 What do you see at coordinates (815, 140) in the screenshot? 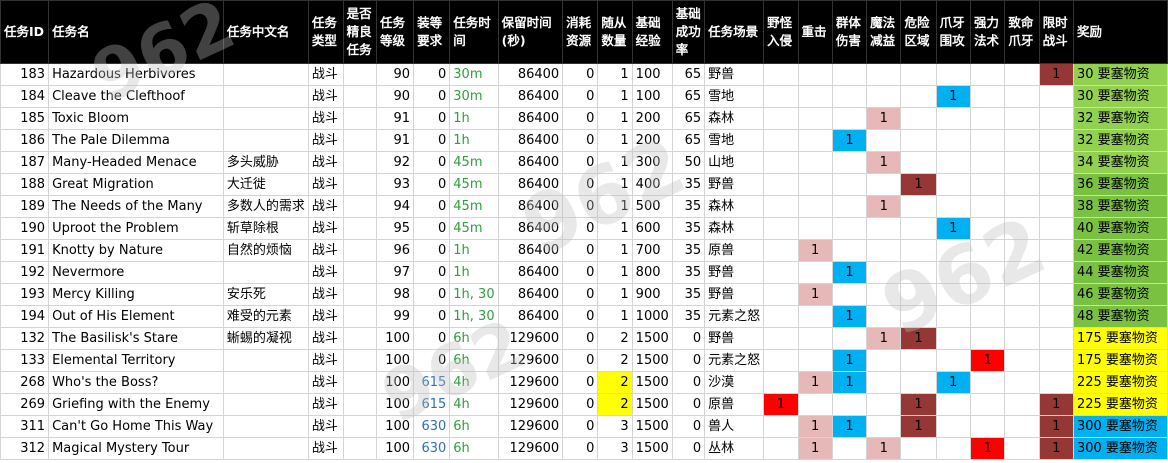
I see `cell-crit` at bounding box center [815, 140].